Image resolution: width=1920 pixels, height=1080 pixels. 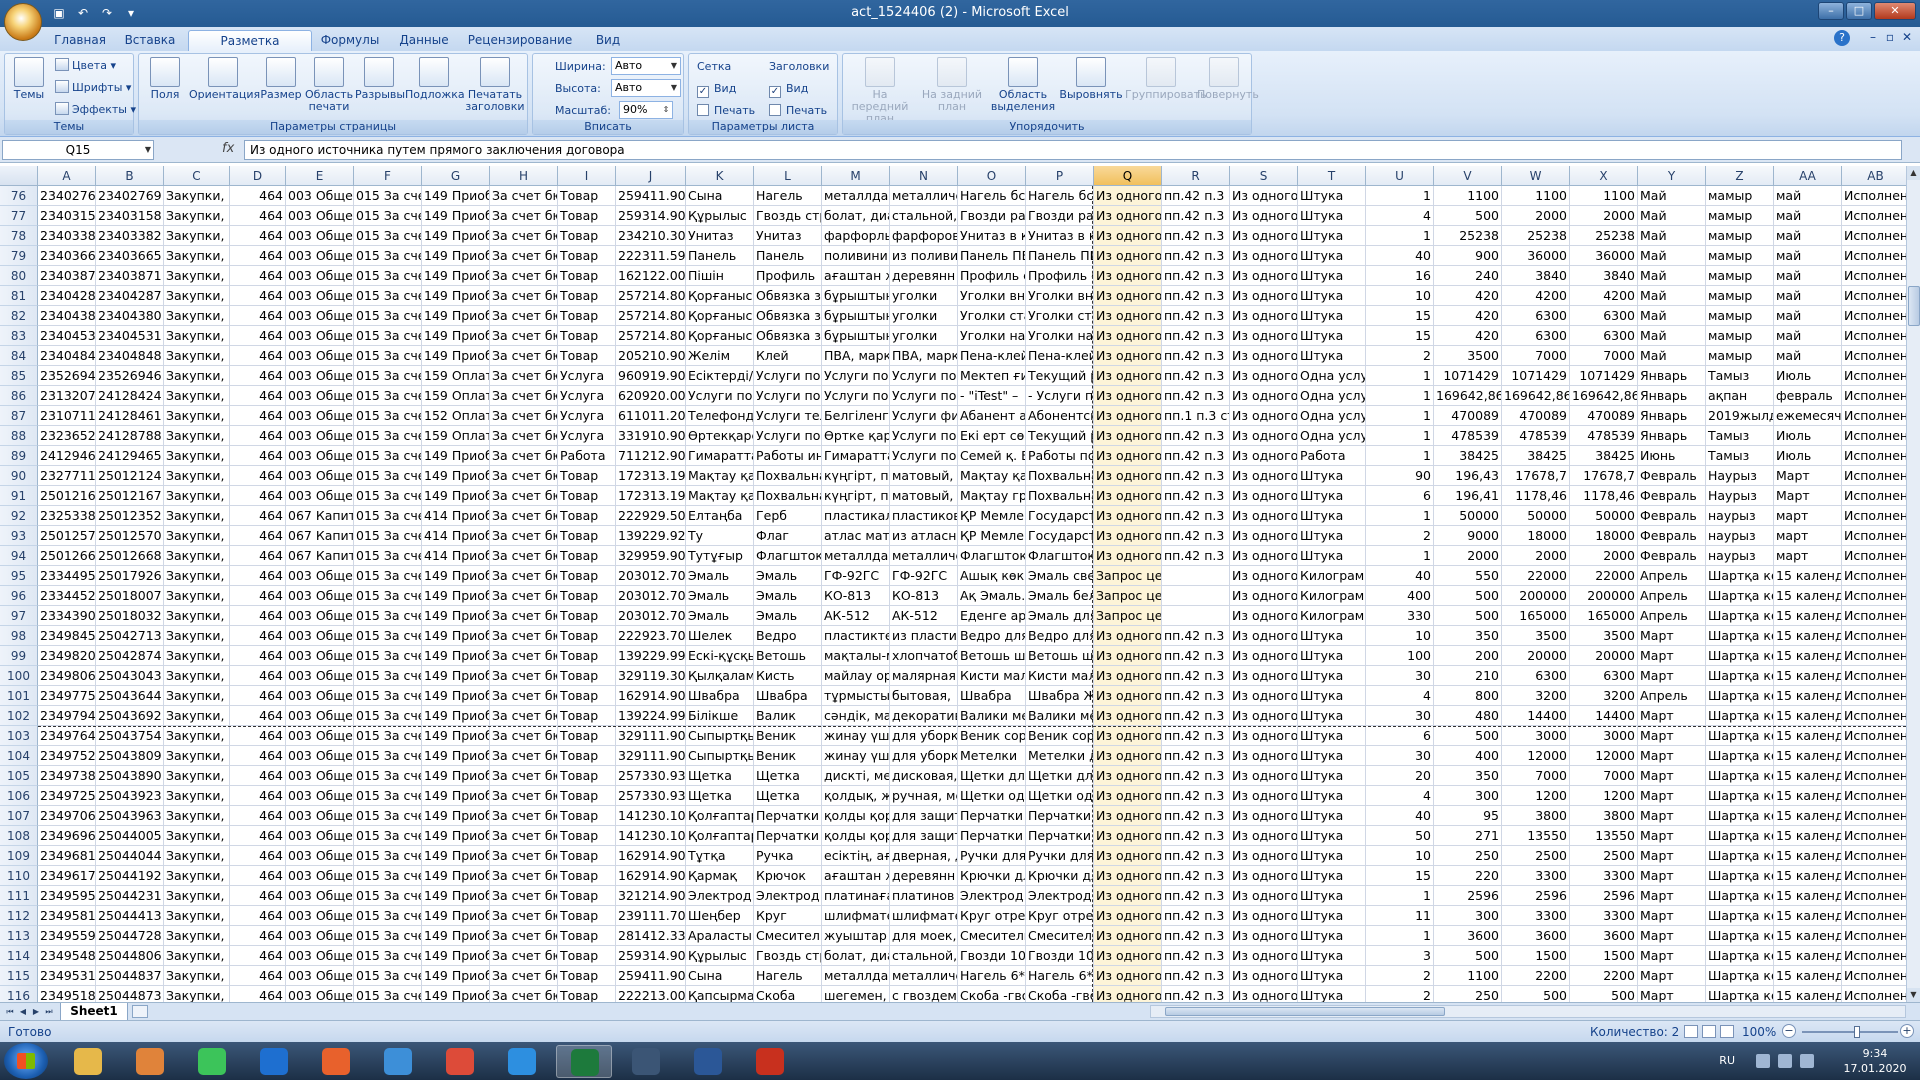 I want to click on table-cell: Услуги фи, so click(x=924, y=416).